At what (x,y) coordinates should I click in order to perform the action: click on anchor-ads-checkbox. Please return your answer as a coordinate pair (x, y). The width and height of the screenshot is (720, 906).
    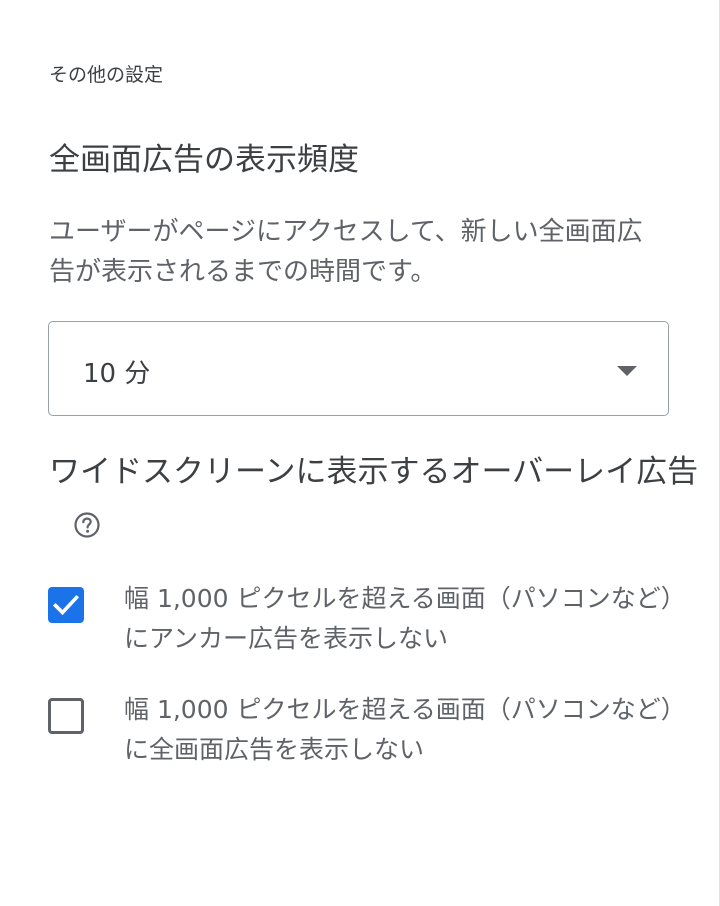
    Looking at the image, I should click on (66, 605).